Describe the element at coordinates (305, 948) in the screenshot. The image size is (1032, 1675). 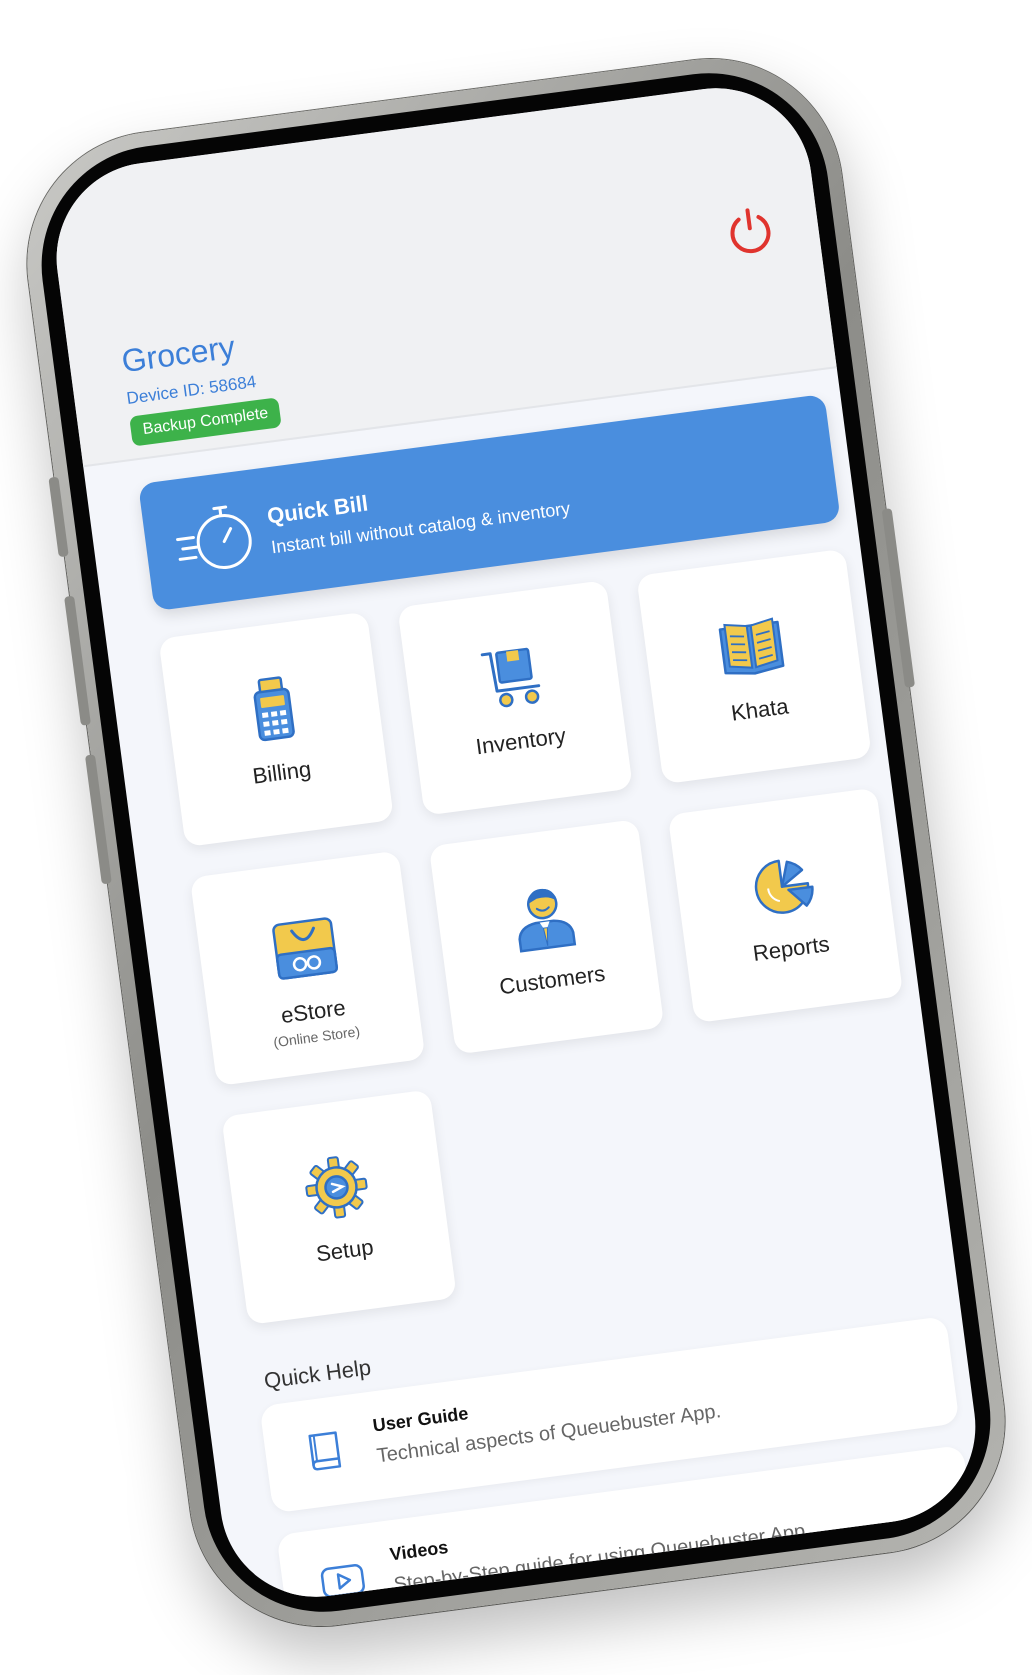
I see `store-bag-icon` at that location.